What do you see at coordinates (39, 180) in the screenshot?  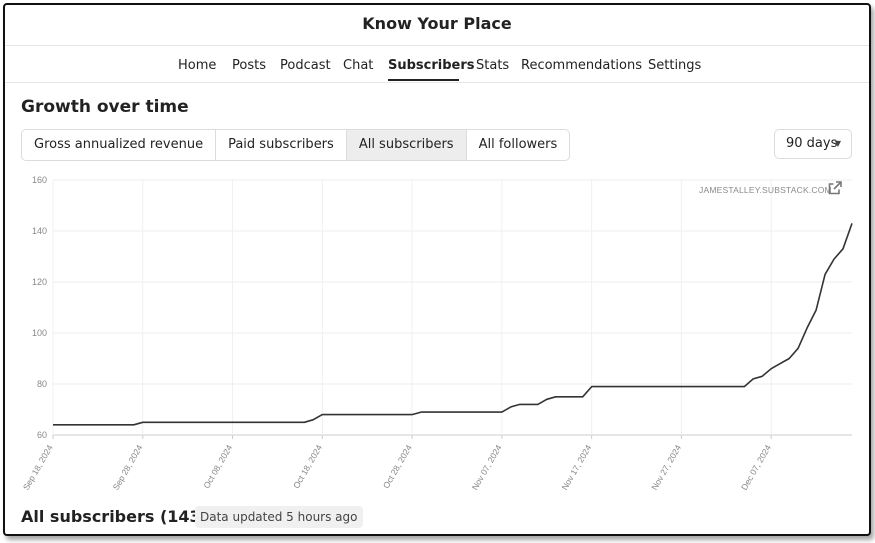 I see `y-tick-label: 160` at bounding box center [39, 180].